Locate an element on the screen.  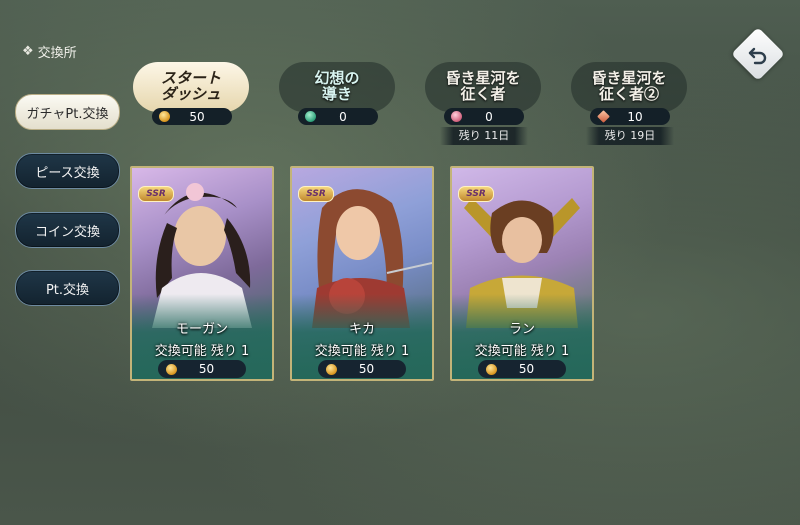
back-button is located at coordinates (758, 54).